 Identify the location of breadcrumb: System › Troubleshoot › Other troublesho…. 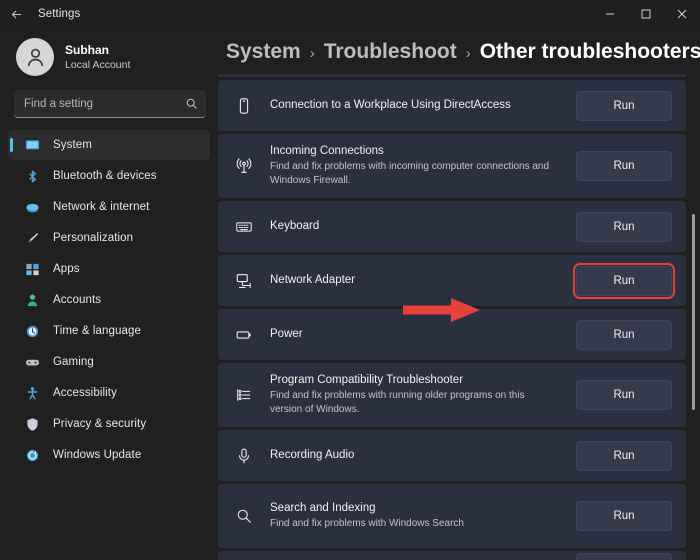
(459, 51).